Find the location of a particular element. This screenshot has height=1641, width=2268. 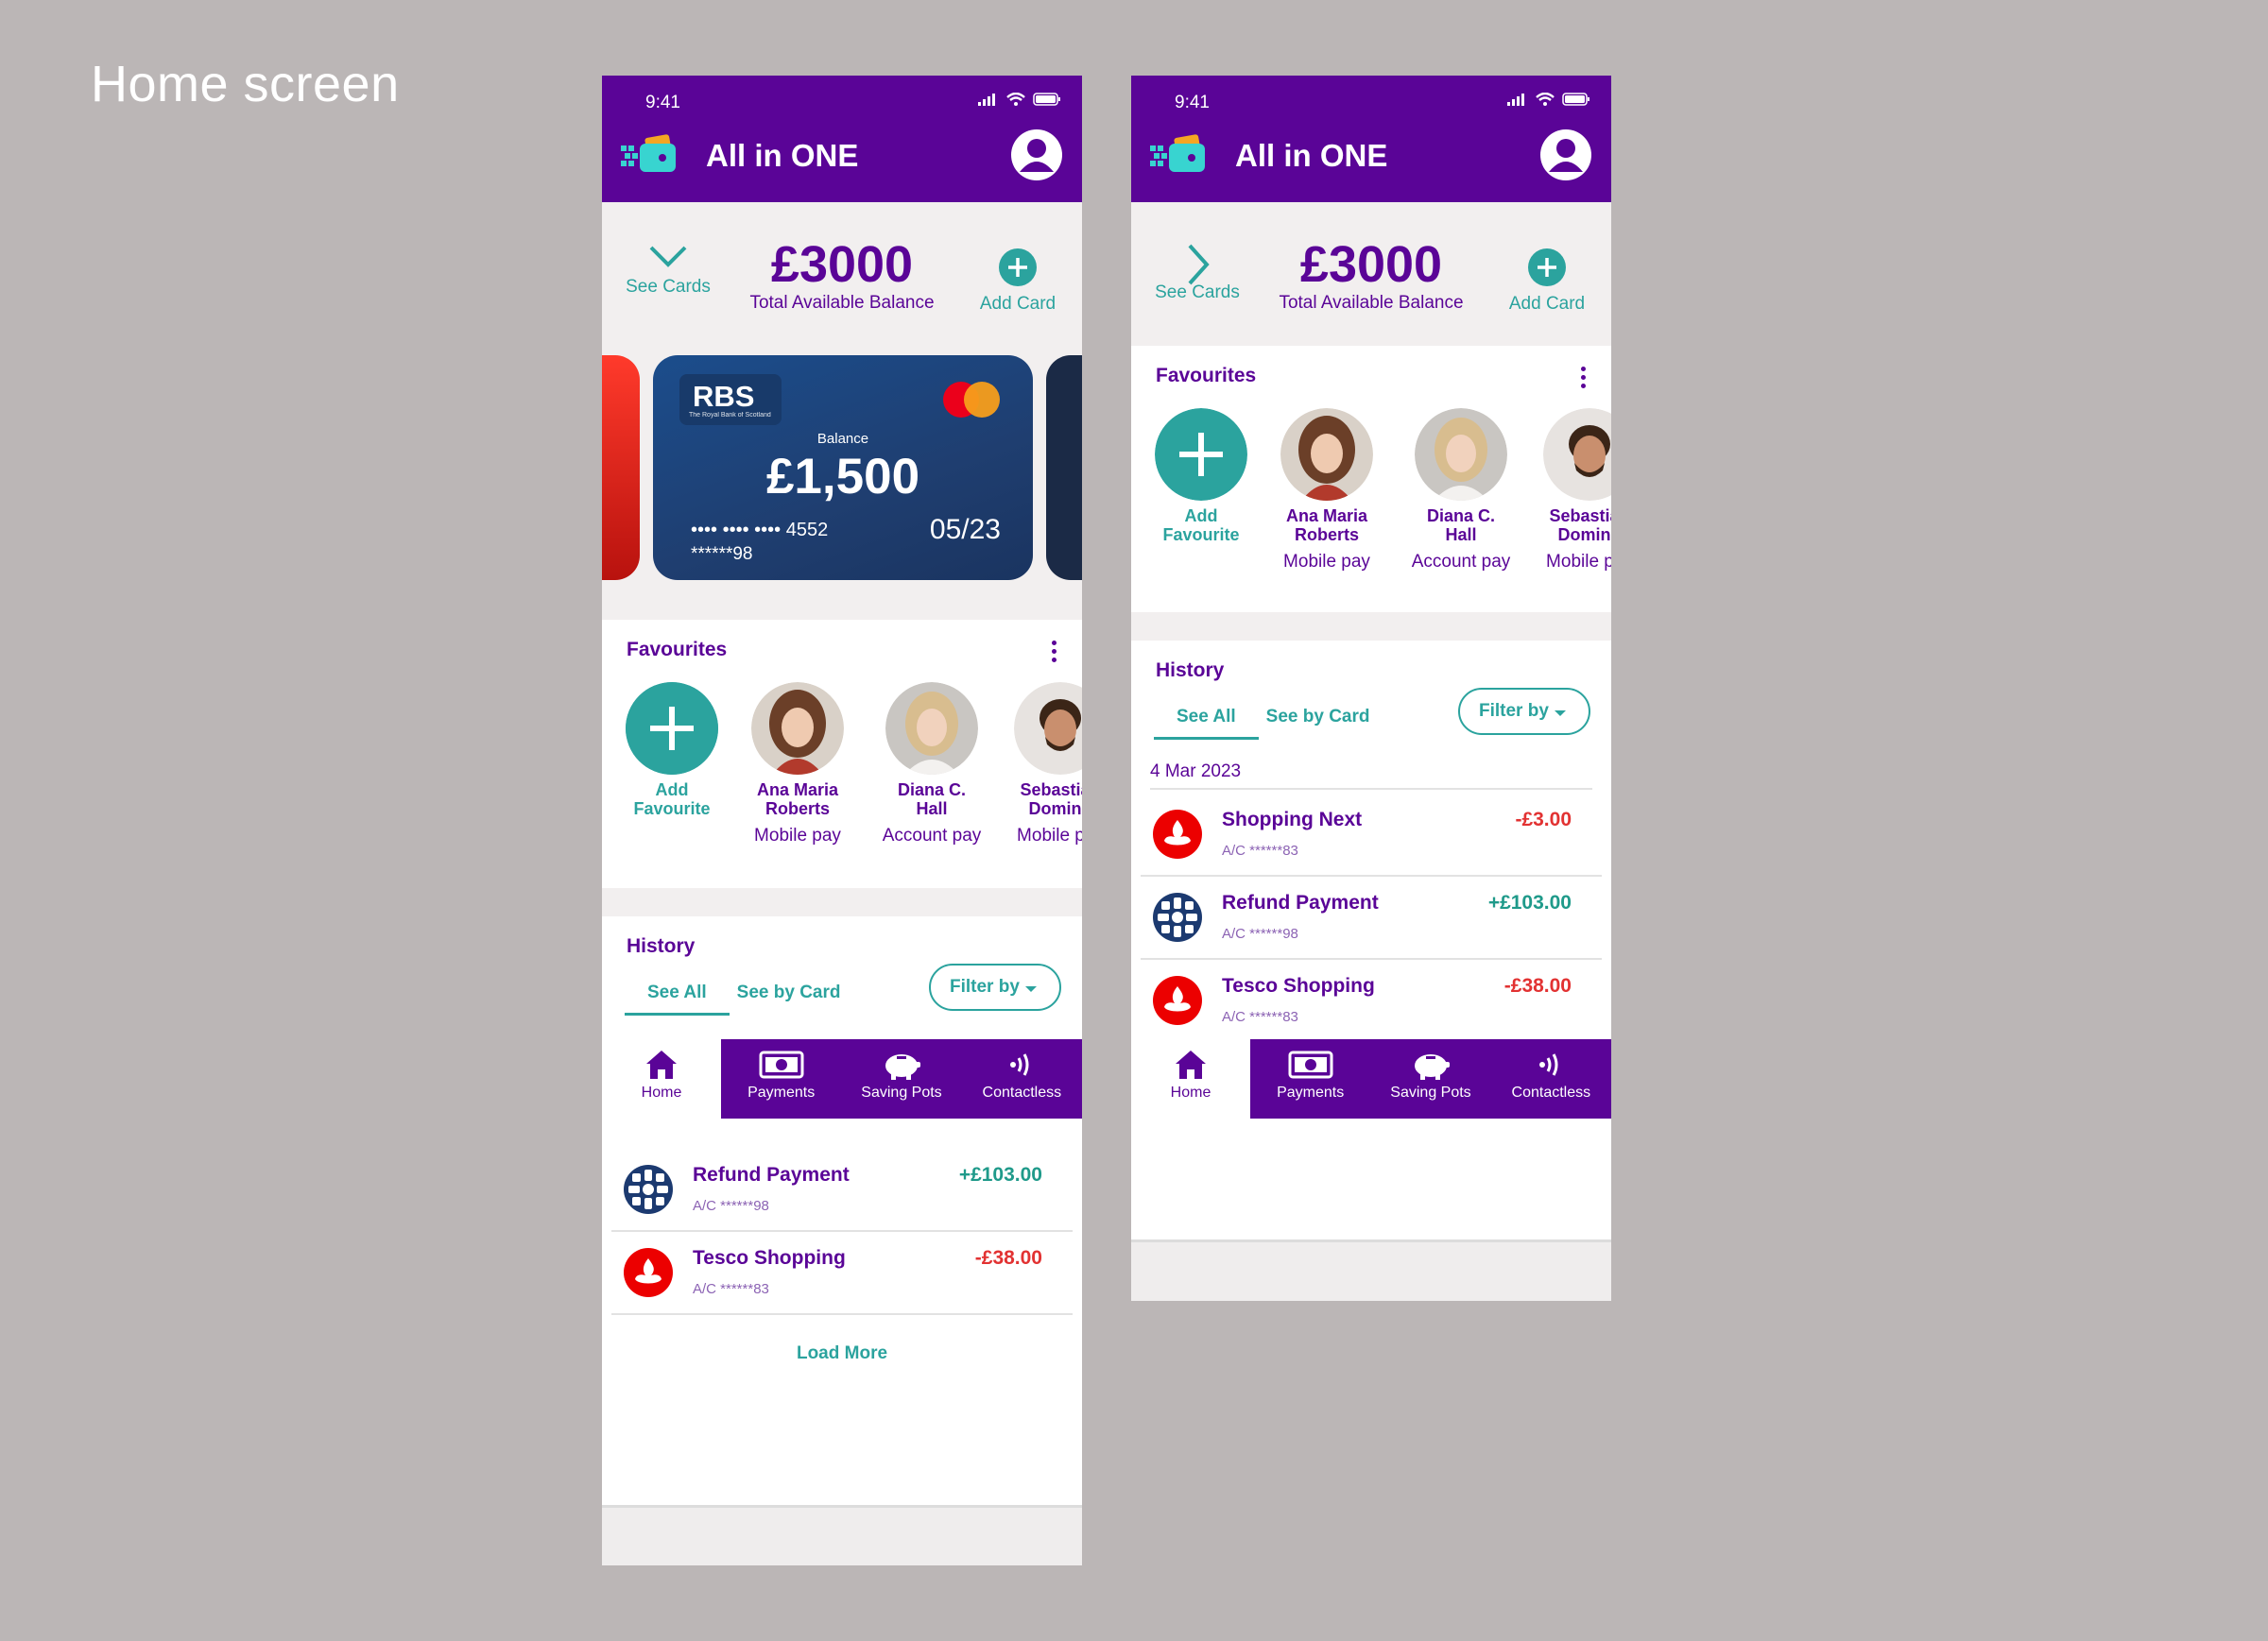

history-date: 4 Mar 2023 is located at coordinates (1371, 775).